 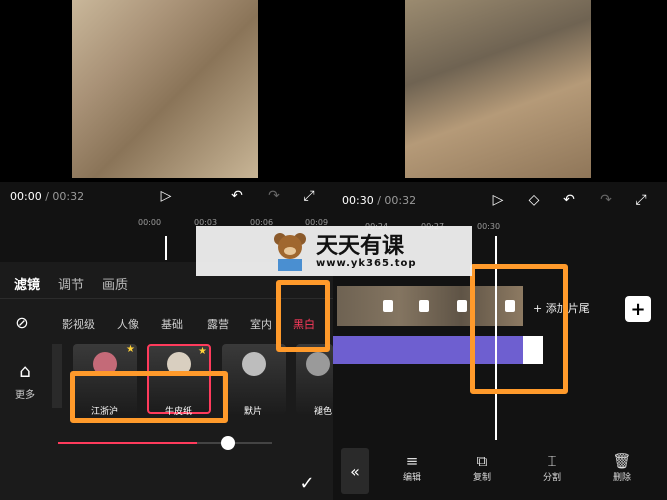 I want to click on copy-tool: ⧉ 复制, so click(x=482, y=467).